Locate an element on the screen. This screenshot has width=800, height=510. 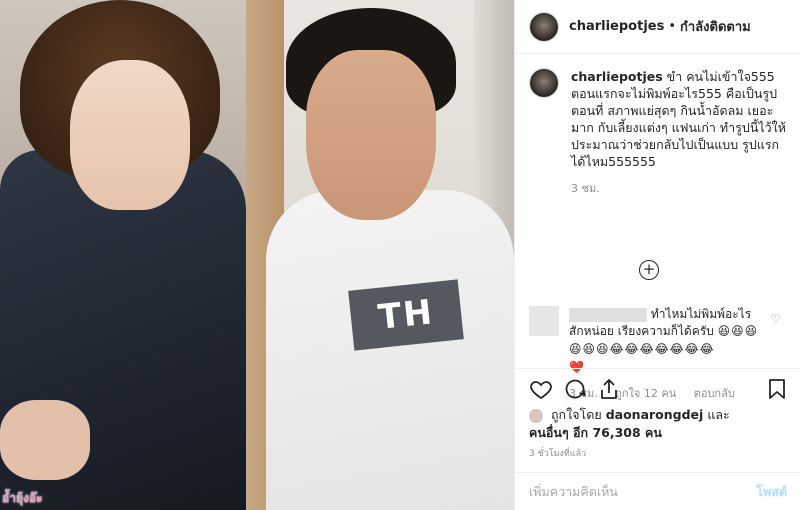
comment-emojis-1: 😆😆😆 is located at coordinates (738, 331).